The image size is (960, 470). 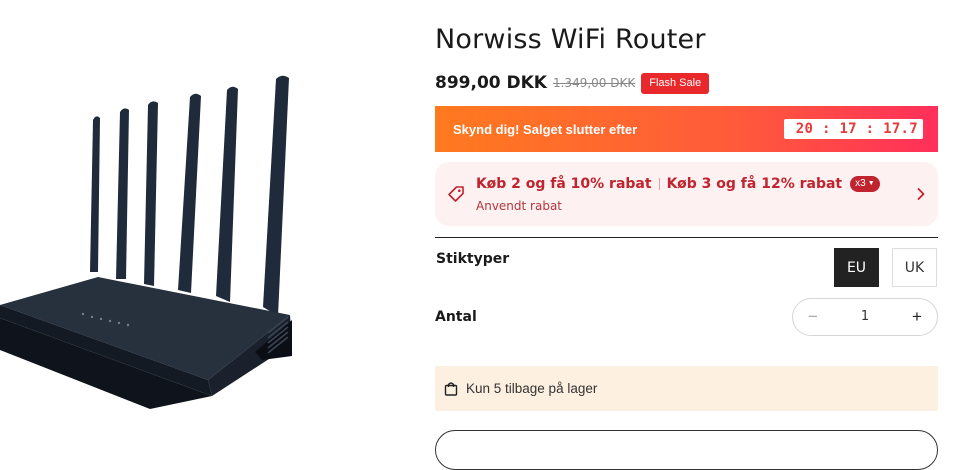 I want to click on quantity-decrease-button: −, so click(x=813, y=317).